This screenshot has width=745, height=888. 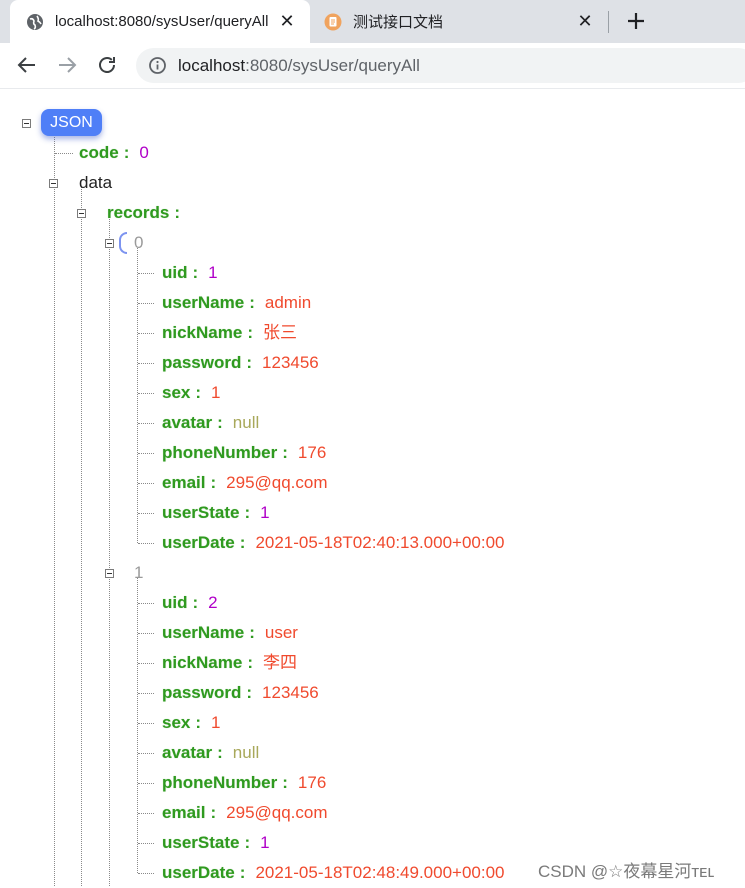 I want to click on json-key: userState, so click(x=201, y=842).